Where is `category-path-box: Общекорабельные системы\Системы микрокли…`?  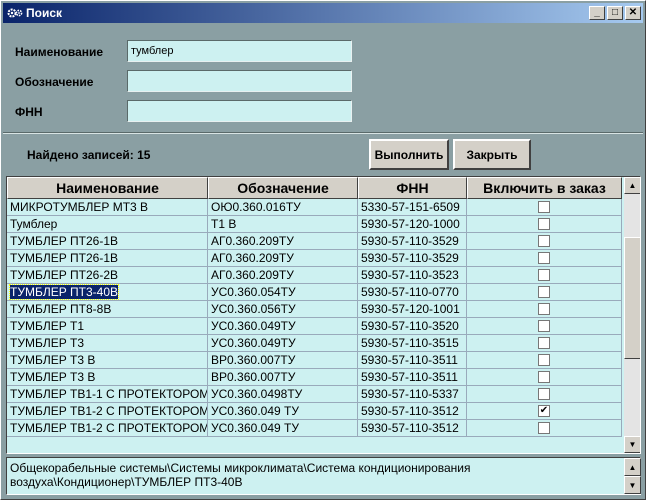
category-path-box: Общекорабельные системы\Системы микрокли… is located at coordinates (323, 476).